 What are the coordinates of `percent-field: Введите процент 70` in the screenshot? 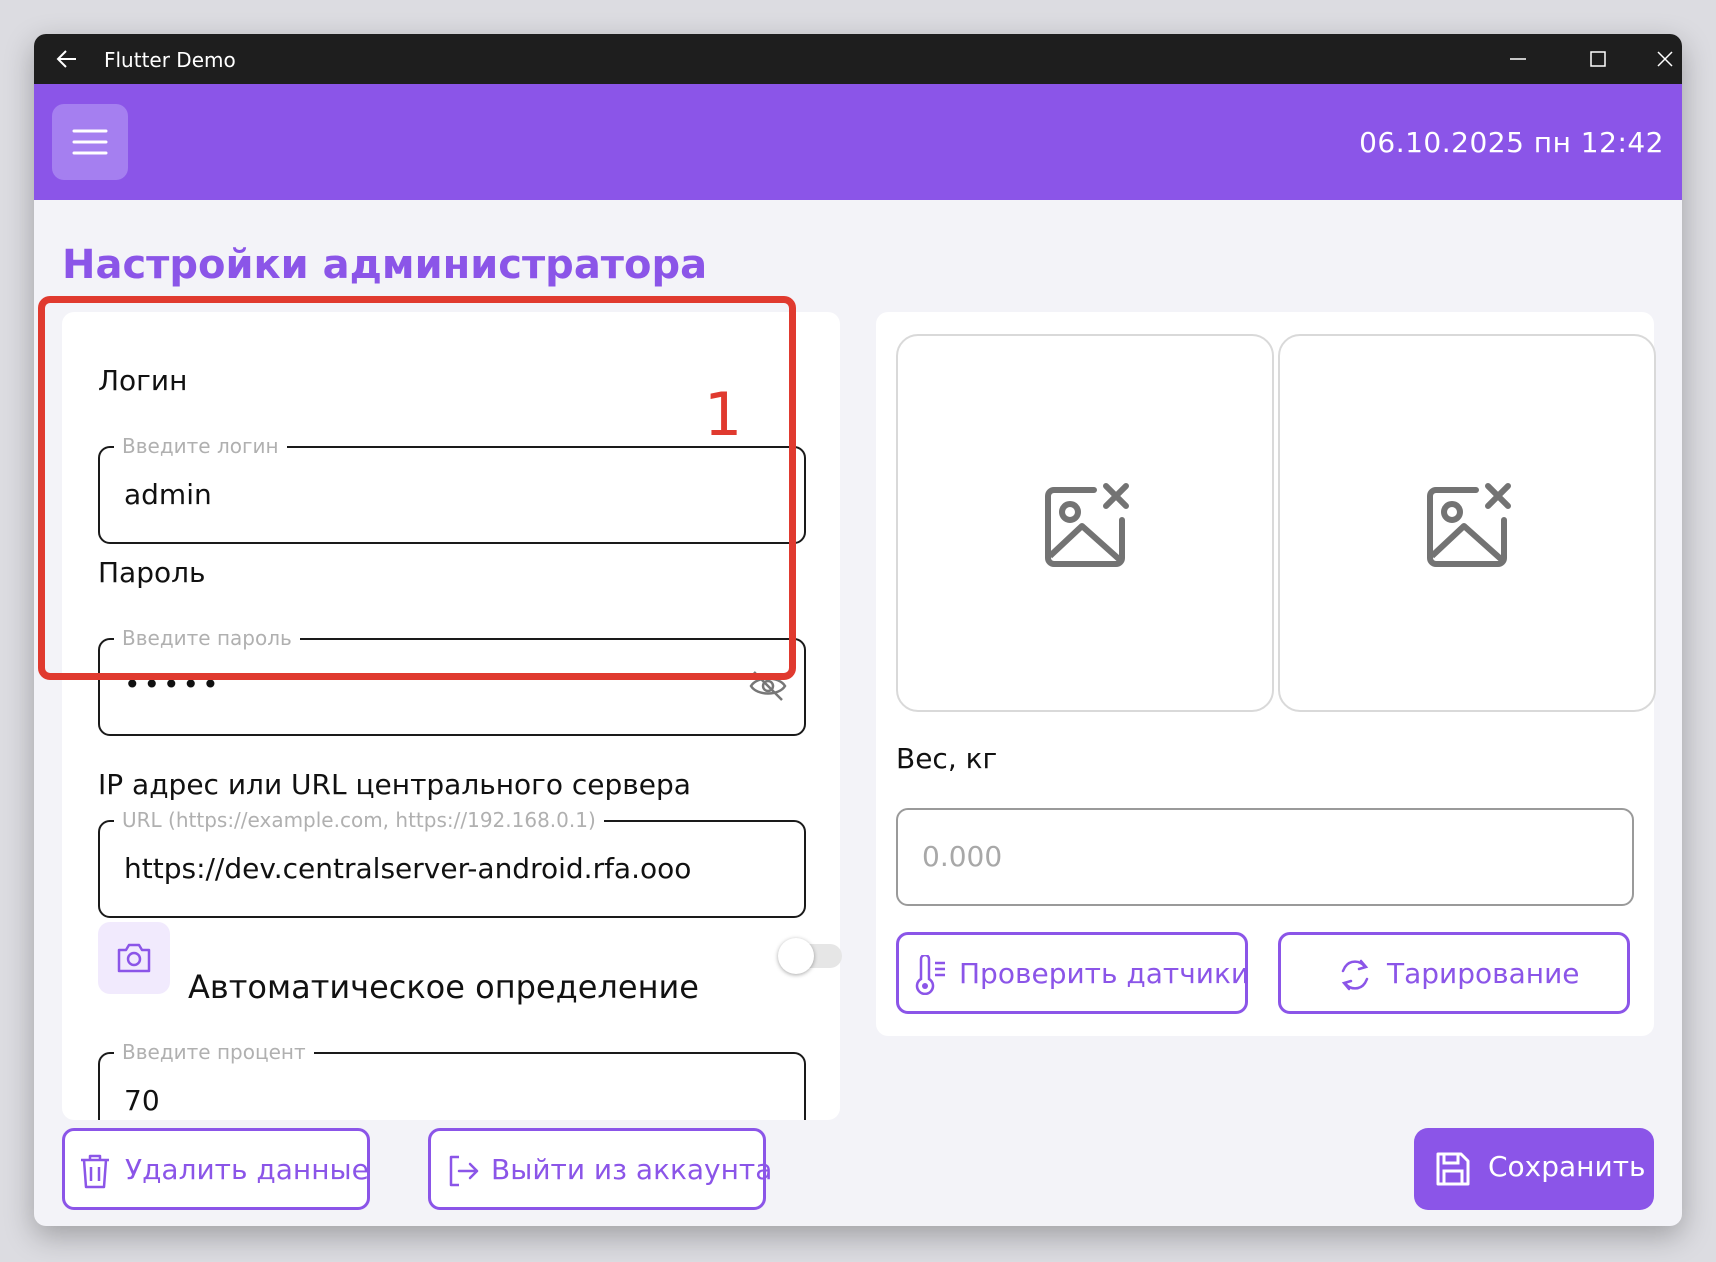 It's located at (452, 1080).